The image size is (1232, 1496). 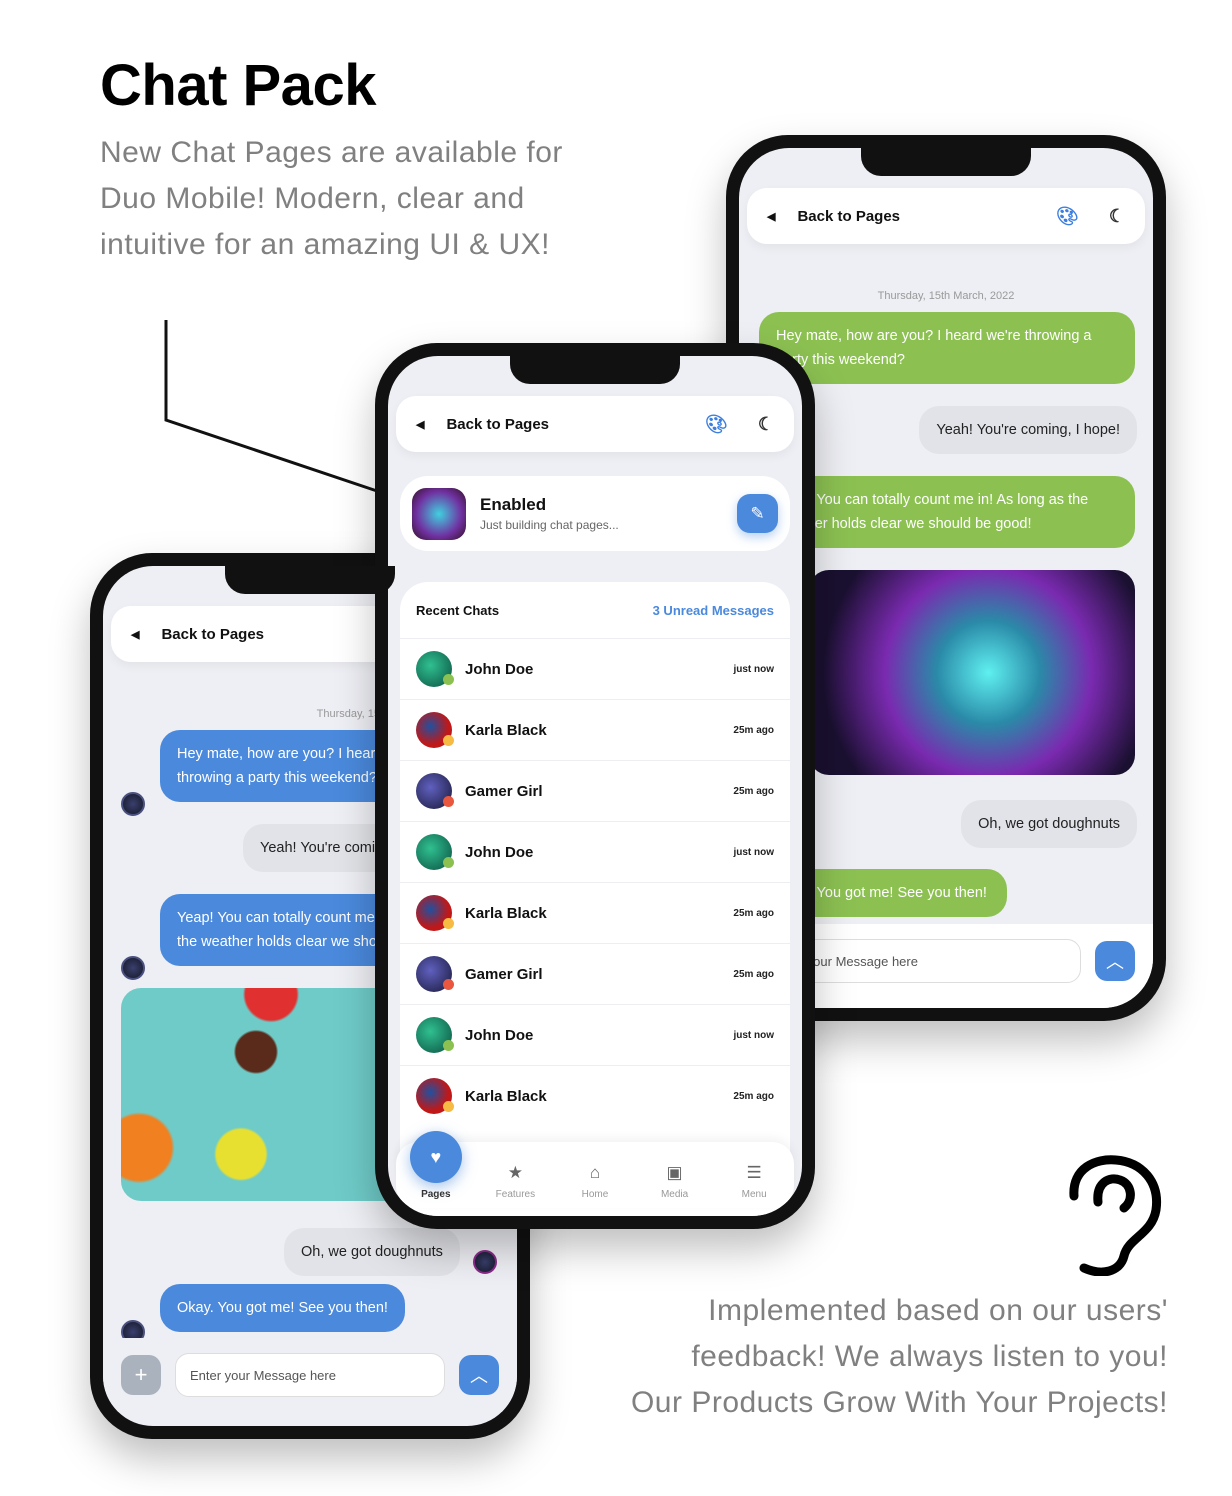 I want to click on message-sent: Okay. You got me! See you then!, so click(x=282, y=1308).